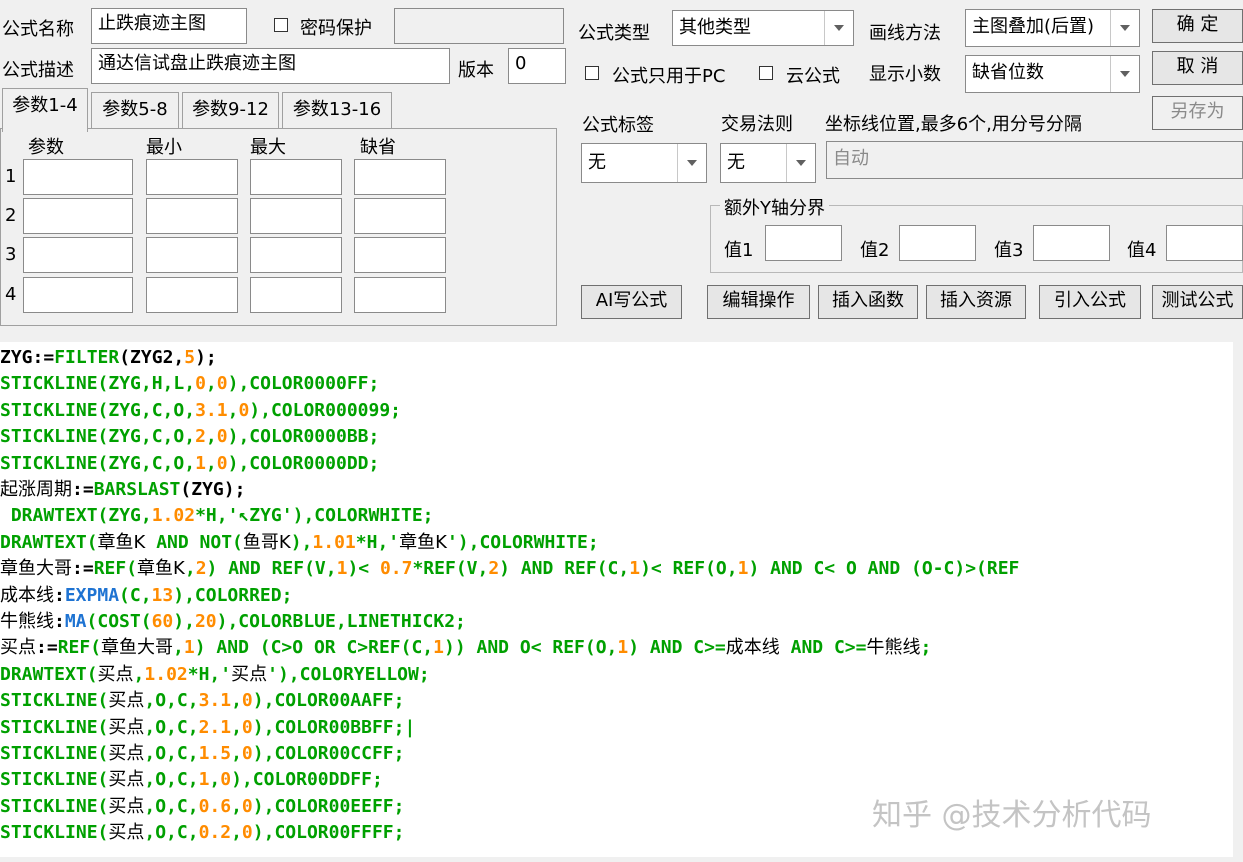 This screenshot has width=1243, height=862. I want to click on code-token: ),COLOR00EEFF;, so click(328, 806).